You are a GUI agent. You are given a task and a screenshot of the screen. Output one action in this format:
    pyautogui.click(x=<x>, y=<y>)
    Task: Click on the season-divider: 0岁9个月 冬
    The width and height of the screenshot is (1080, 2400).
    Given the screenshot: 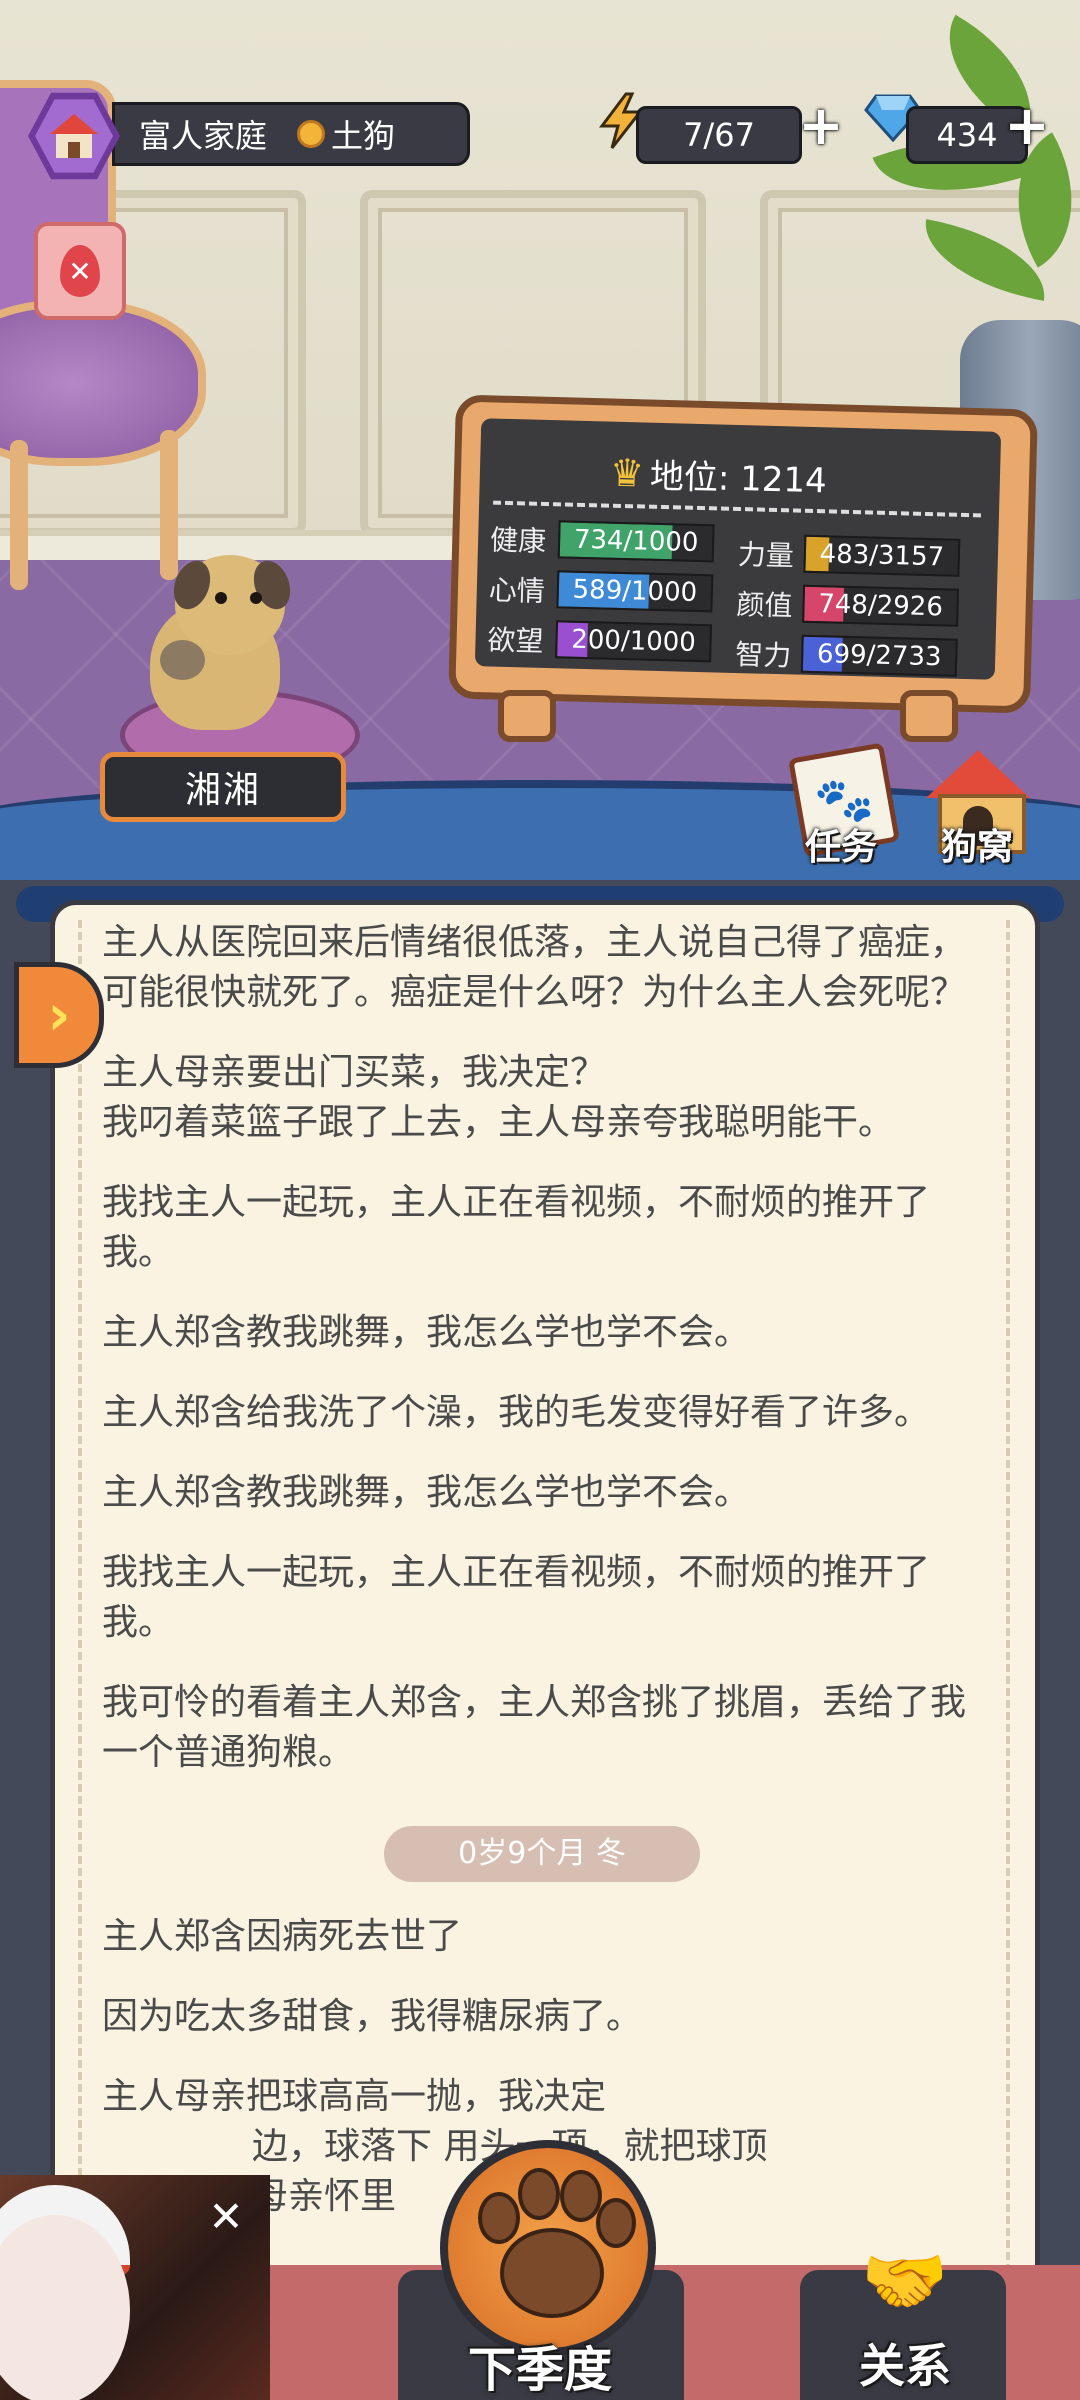 What is the action you would take?
    pyautogui.click(x=542, y=1854)
    